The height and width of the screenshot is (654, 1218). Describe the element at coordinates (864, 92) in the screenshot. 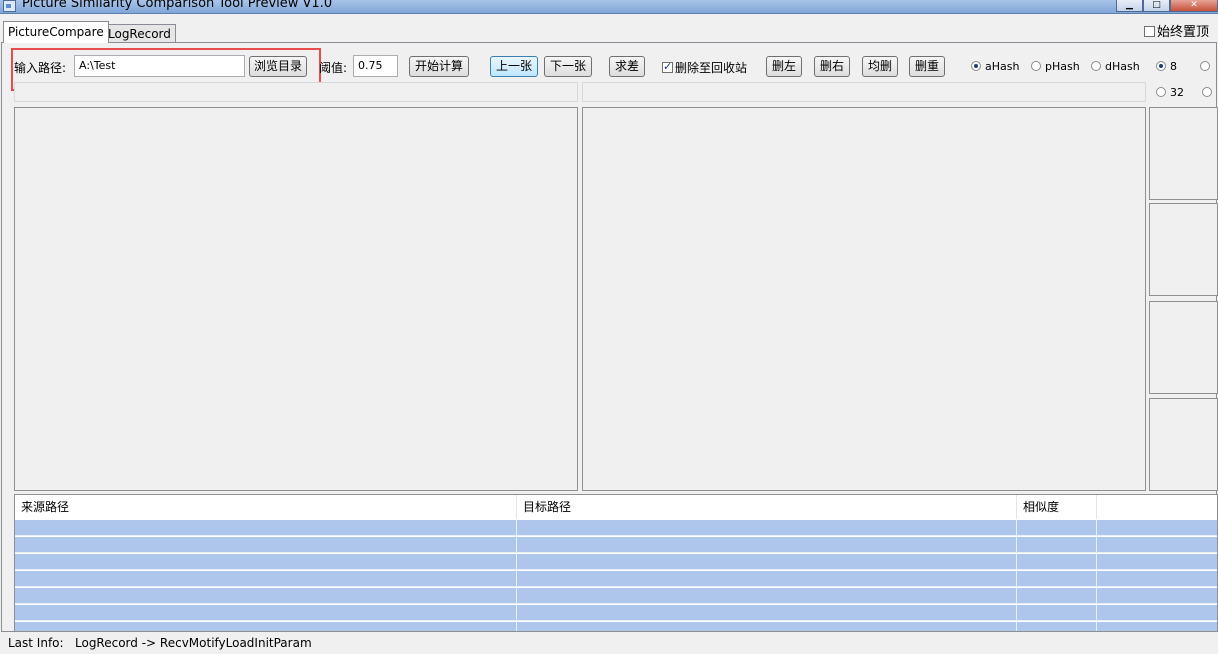

I see `right-path-strip` at that location.